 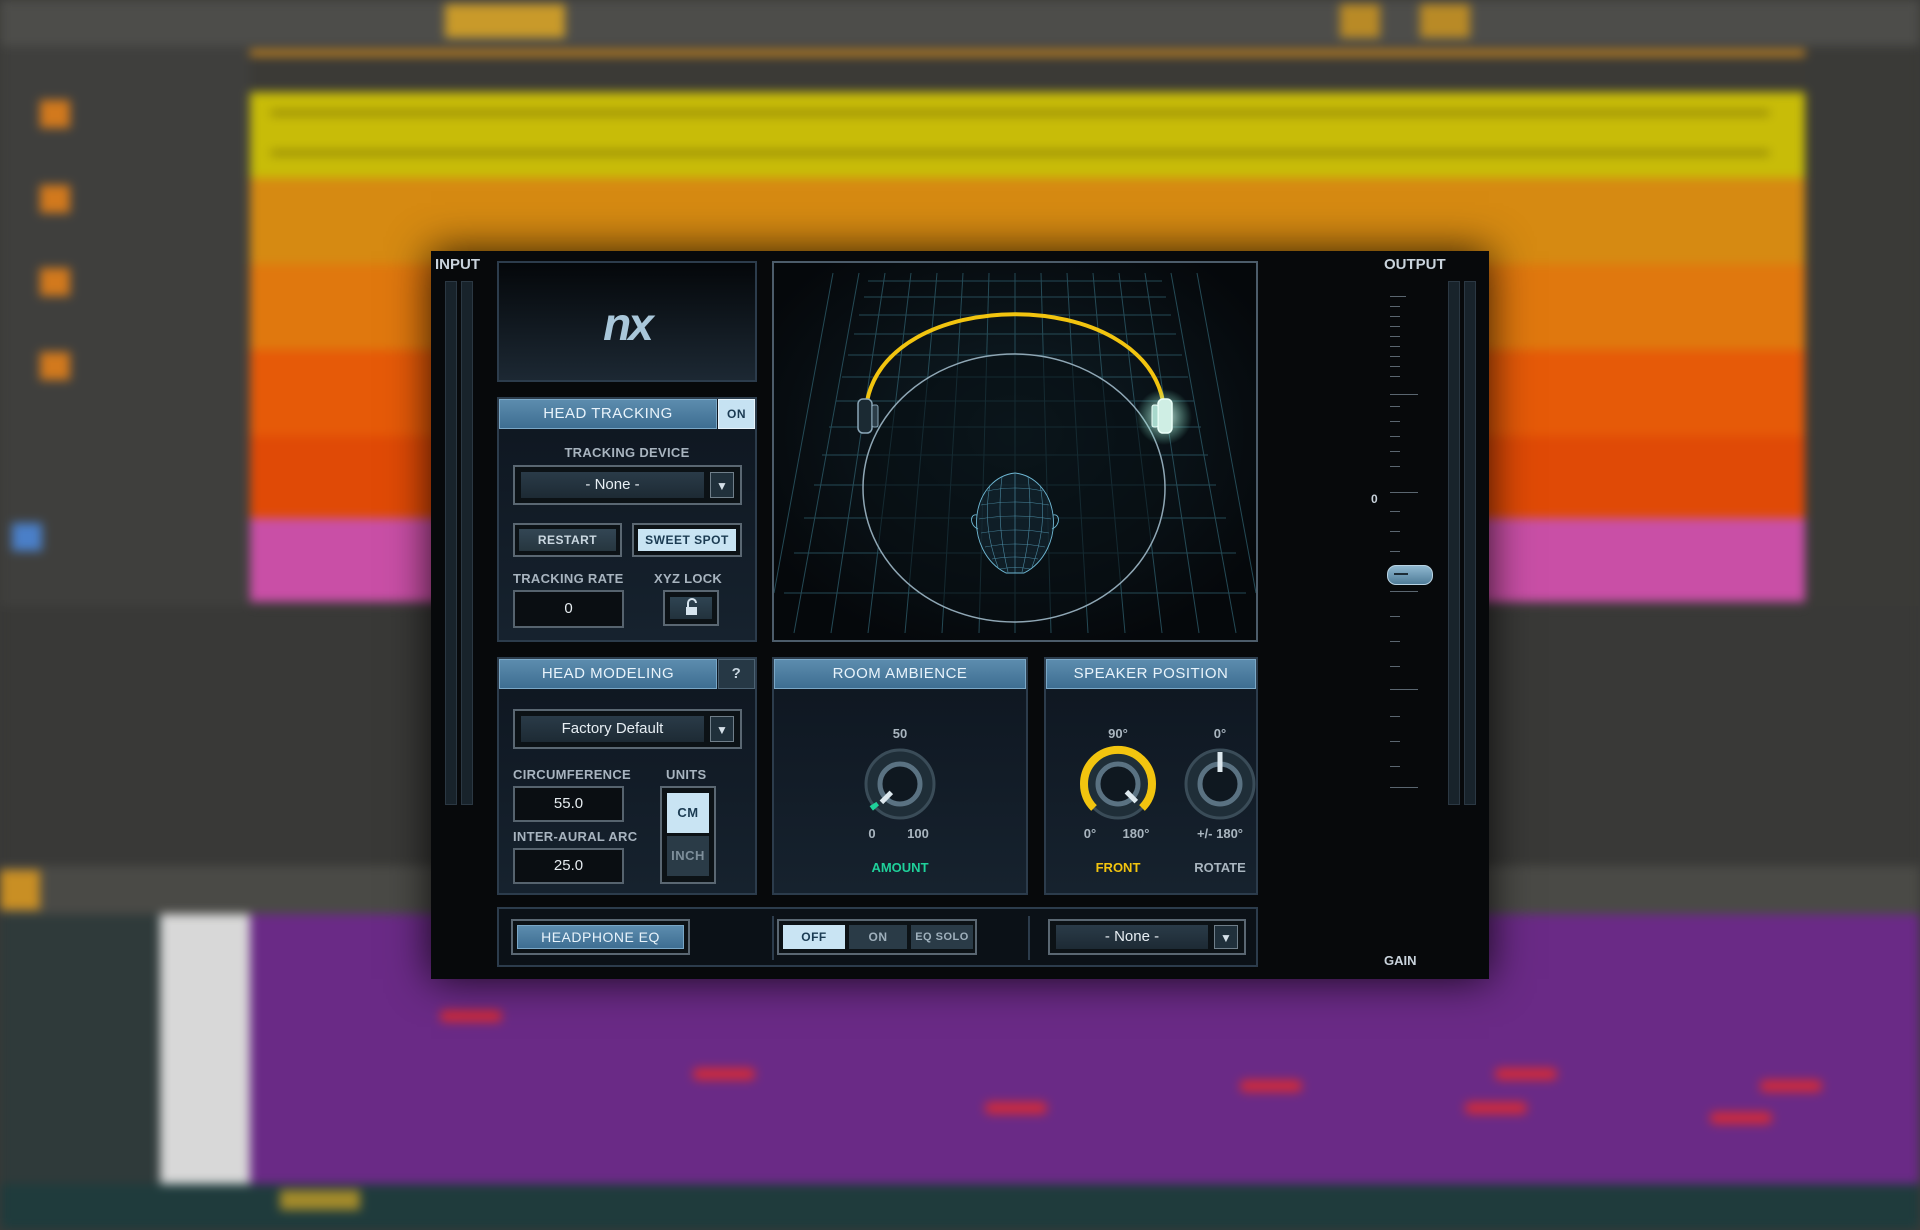 What do you see at coordinates (568, 578) in the screenshot?
I see `tracking-rate-label: TRACKING RATE` at bounding box center [568, 578].